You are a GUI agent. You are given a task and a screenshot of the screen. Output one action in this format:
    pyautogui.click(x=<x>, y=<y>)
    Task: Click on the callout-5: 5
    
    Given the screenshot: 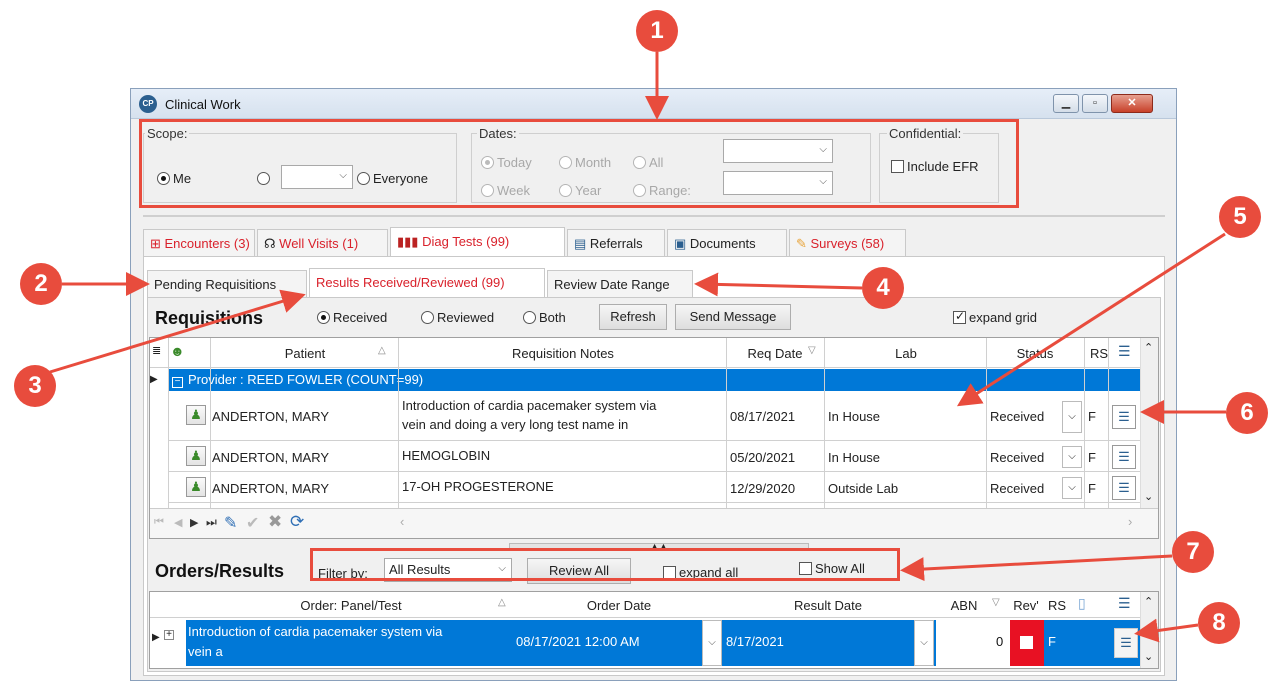 What is the action you would take?
    pyautogui.click(x=1240, y=217)
    